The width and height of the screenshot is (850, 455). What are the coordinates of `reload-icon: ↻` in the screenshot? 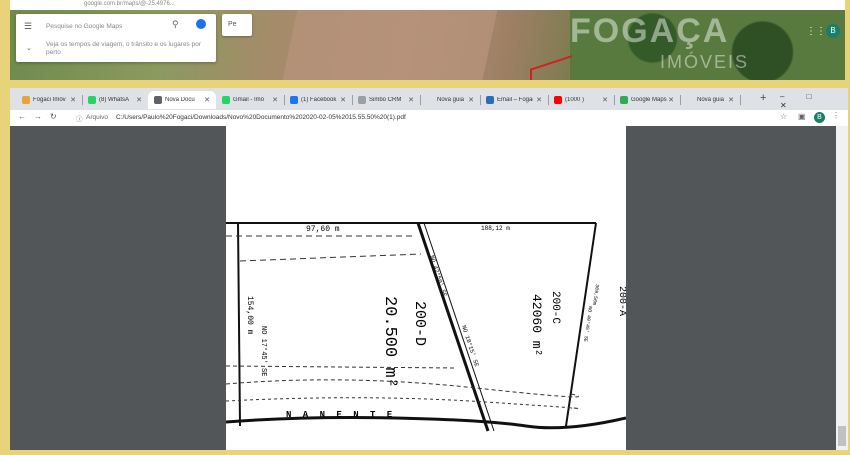 It's located at (53, 116).